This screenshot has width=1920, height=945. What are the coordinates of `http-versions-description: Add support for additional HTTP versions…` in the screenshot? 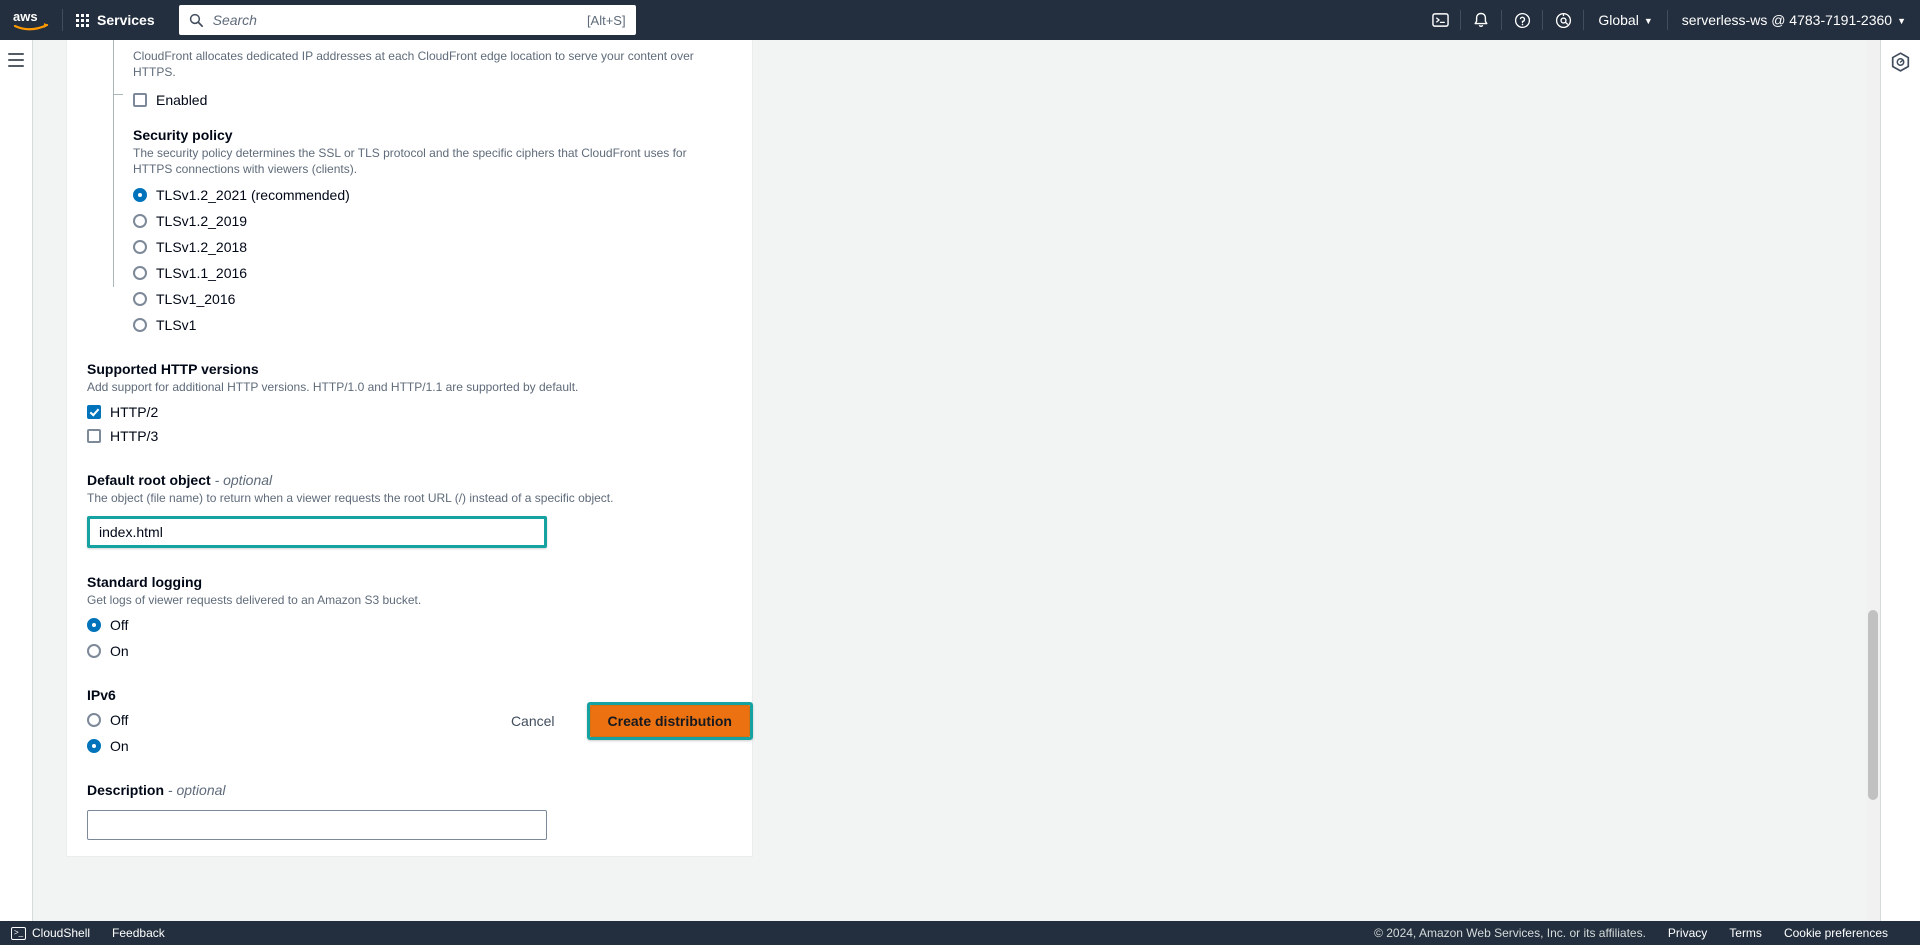 It's located at (333, 387).